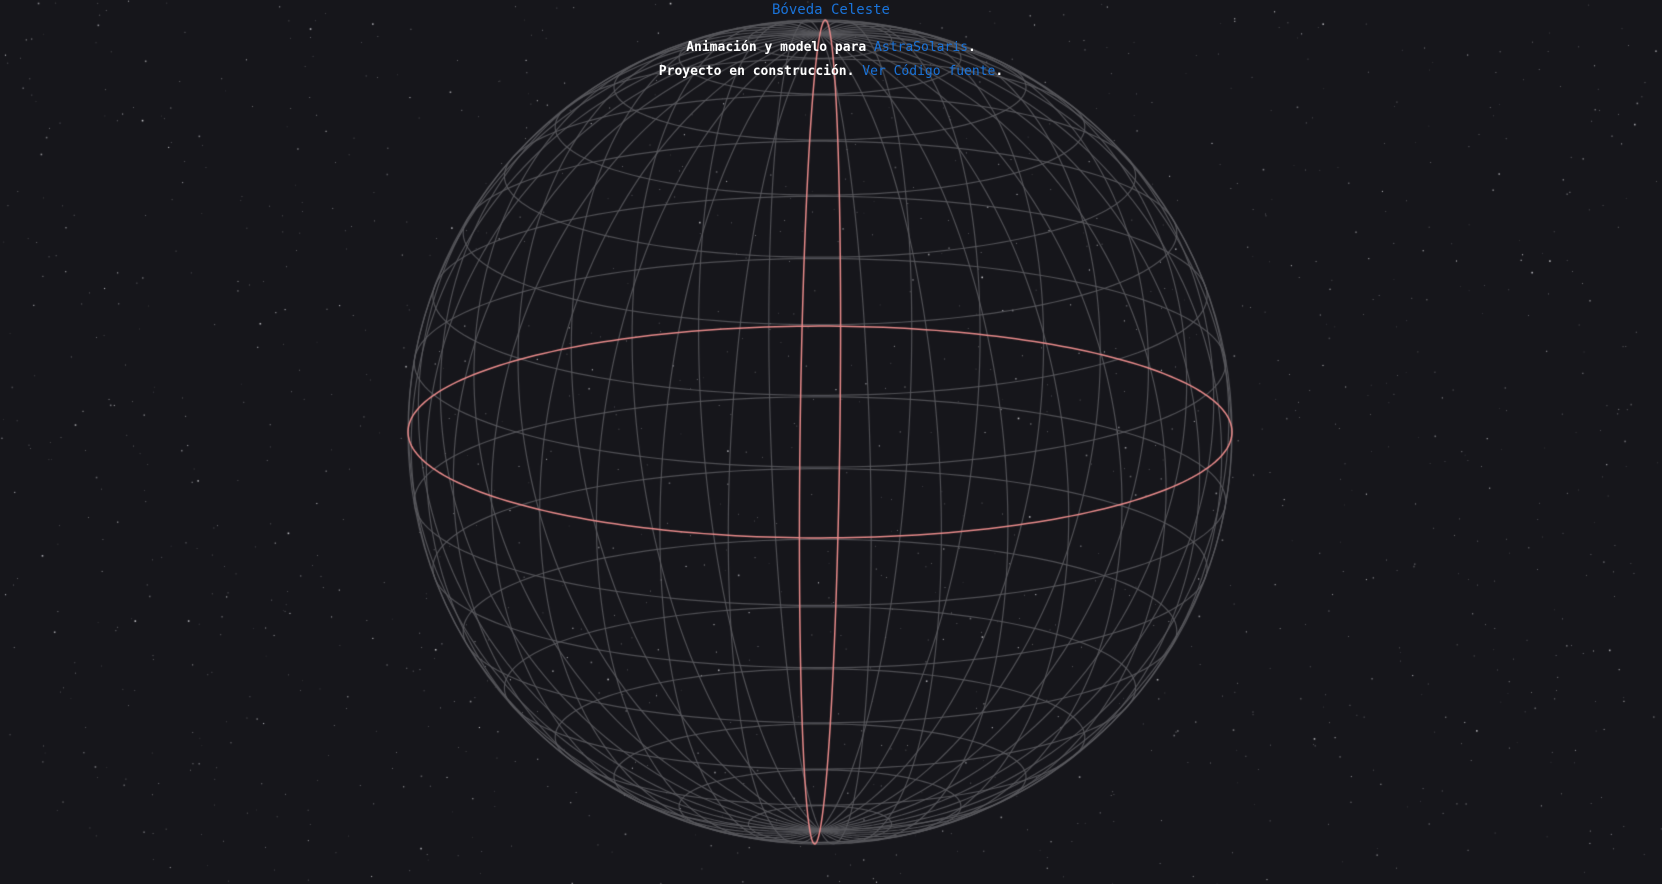 This screenshot has width=1662, height=884. Describe the element at coordinates (921, 47) in the screenshot. I see `astrasolaris-link: AstraSolaris` at that location.